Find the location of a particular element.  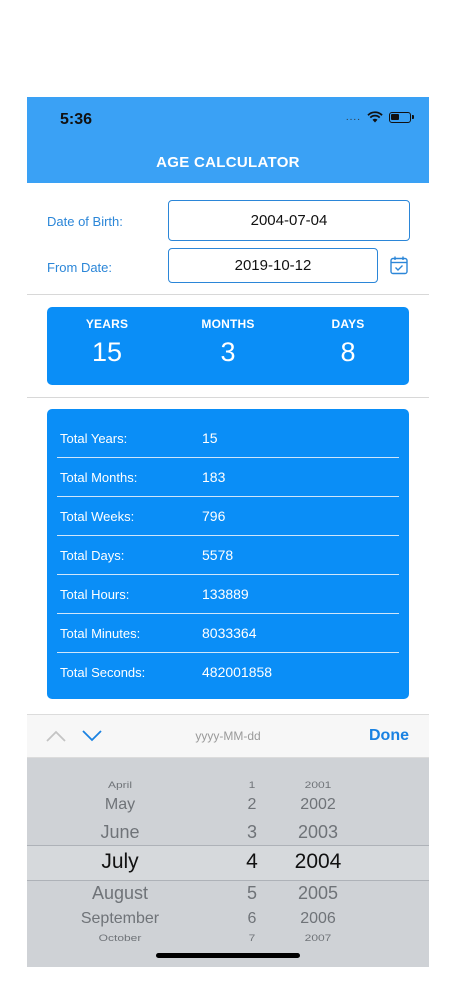

picker-year-item: 2001 is located at coordinates (318, 784).